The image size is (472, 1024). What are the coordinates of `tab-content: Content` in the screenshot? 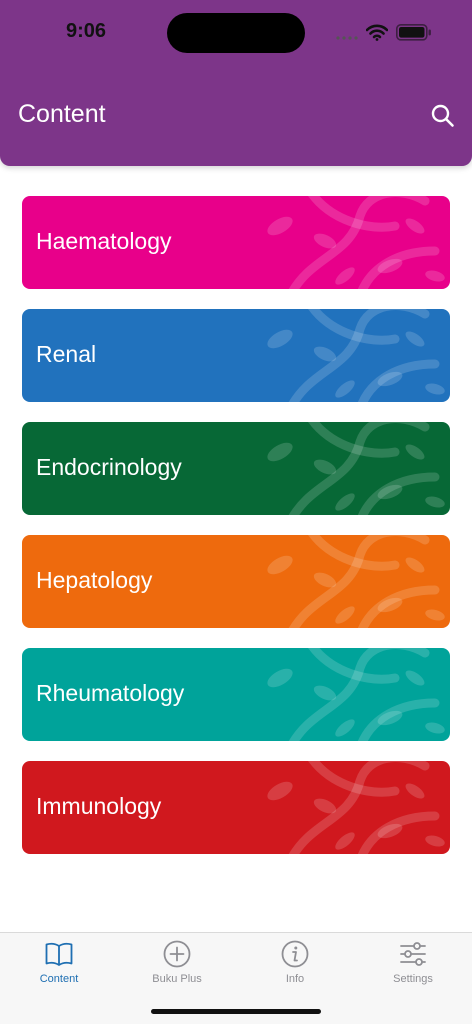 It's located at (59, 966).